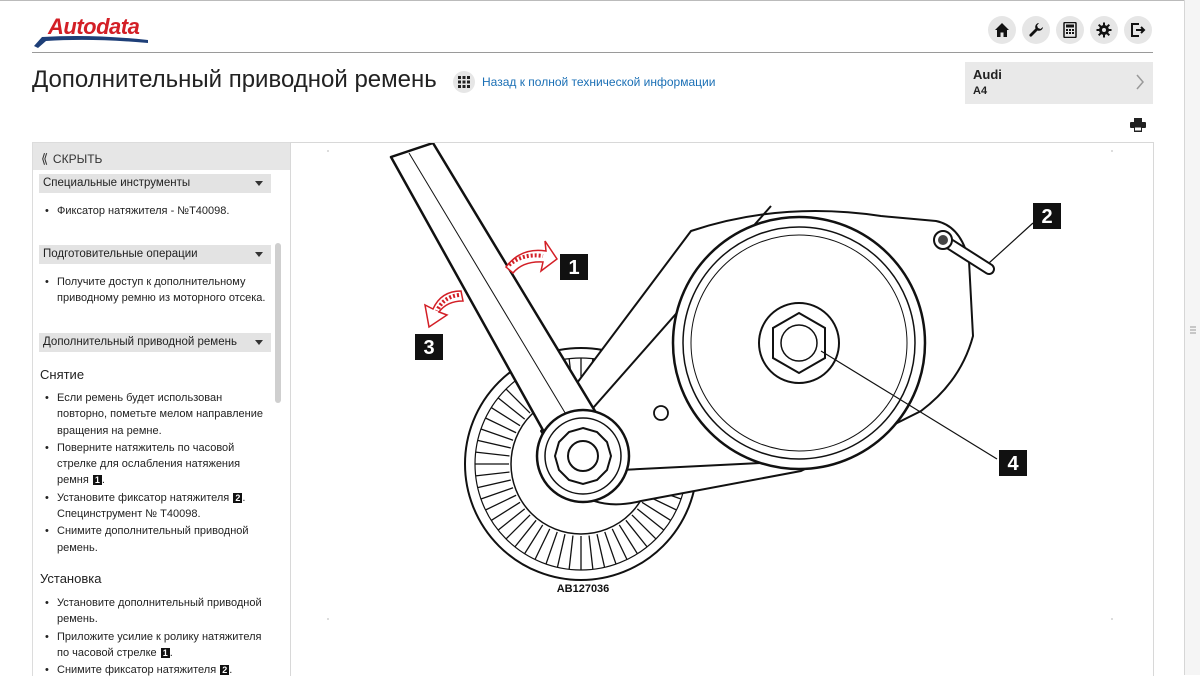 The image size is (1200, 681). Describe the element at coordinates (44, 158) in the screenshot. I see `double-chevron-left-icon: ⟪` at that location.